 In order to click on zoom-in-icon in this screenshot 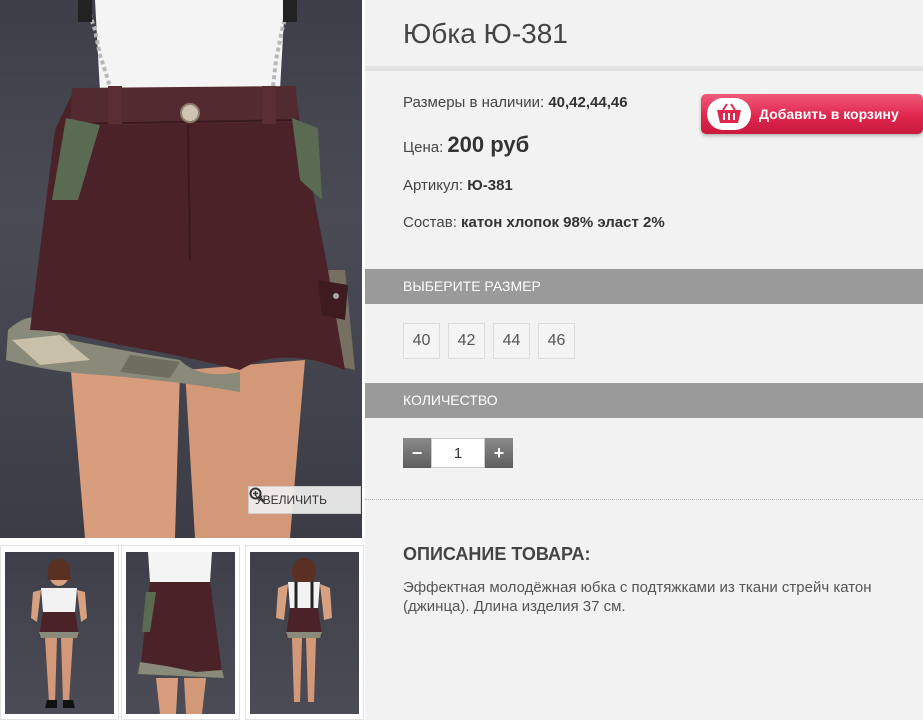, I will do `click(257, 495)`.